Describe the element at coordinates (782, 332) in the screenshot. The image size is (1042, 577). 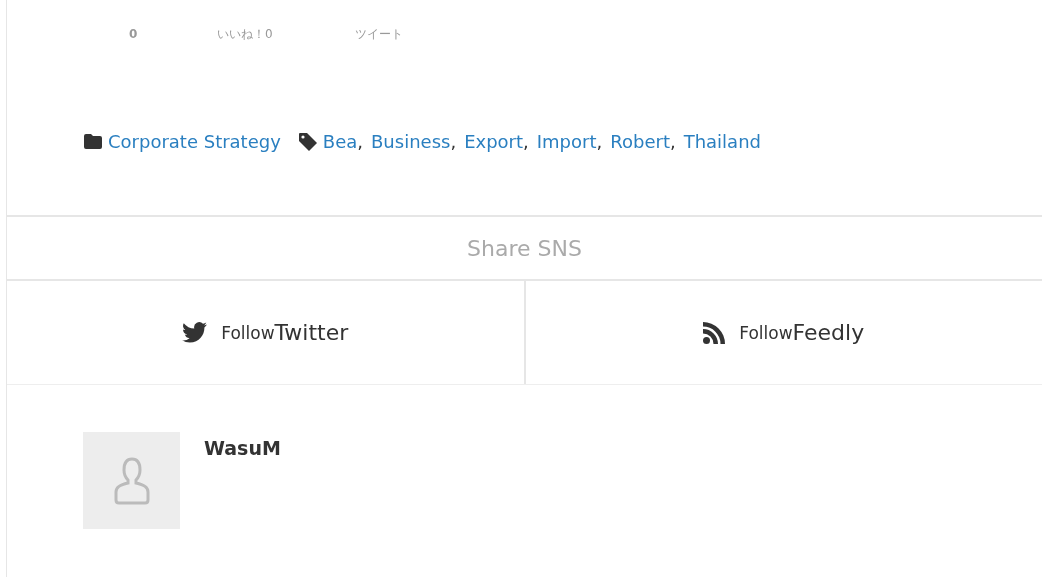
I see `follow-button: FollowFeedly` at that location.